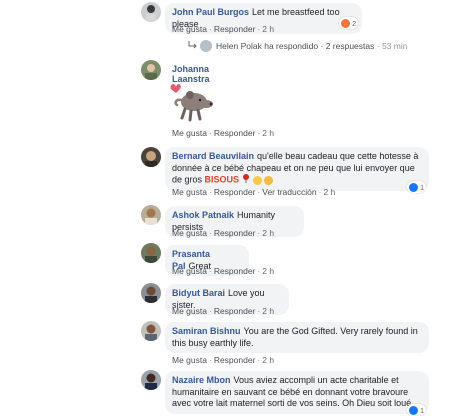 The width and height of the screenshot is (450, 416). What do you see at coordinates (192, 46) in the screenshot?
I see `reply-arrow-icon` at bounding box center [192, 46].